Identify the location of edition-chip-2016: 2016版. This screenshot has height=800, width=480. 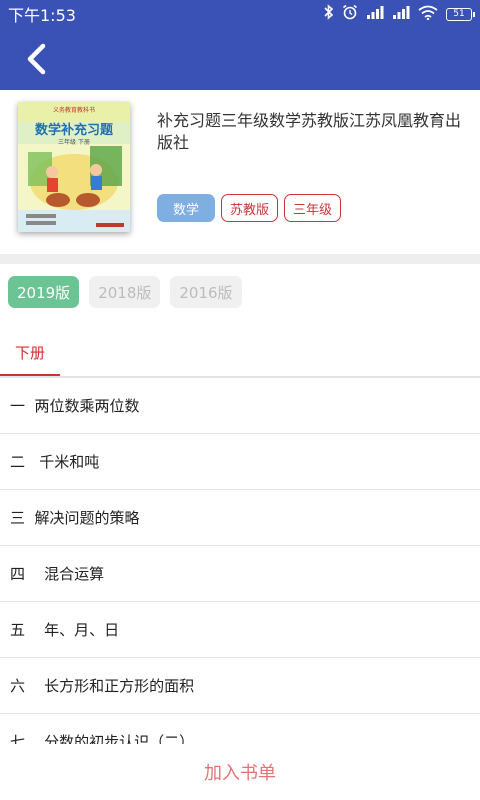
(206, 292).